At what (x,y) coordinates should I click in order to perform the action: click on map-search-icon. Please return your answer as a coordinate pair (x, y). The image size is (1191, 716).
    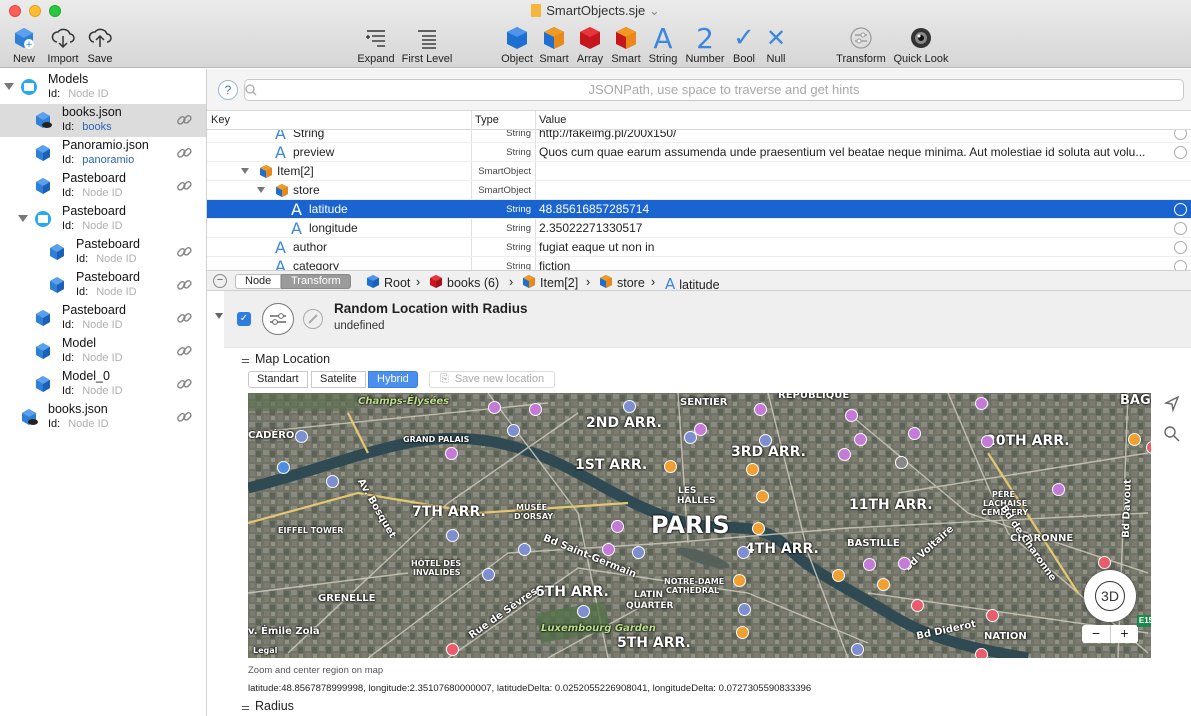
    Looking at the image, I should click on (1172, 434).